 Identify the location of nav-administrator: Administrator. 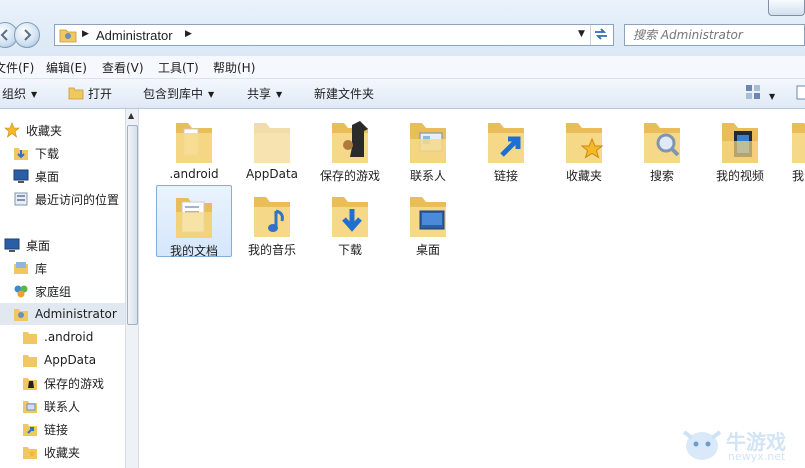
(62, 314).